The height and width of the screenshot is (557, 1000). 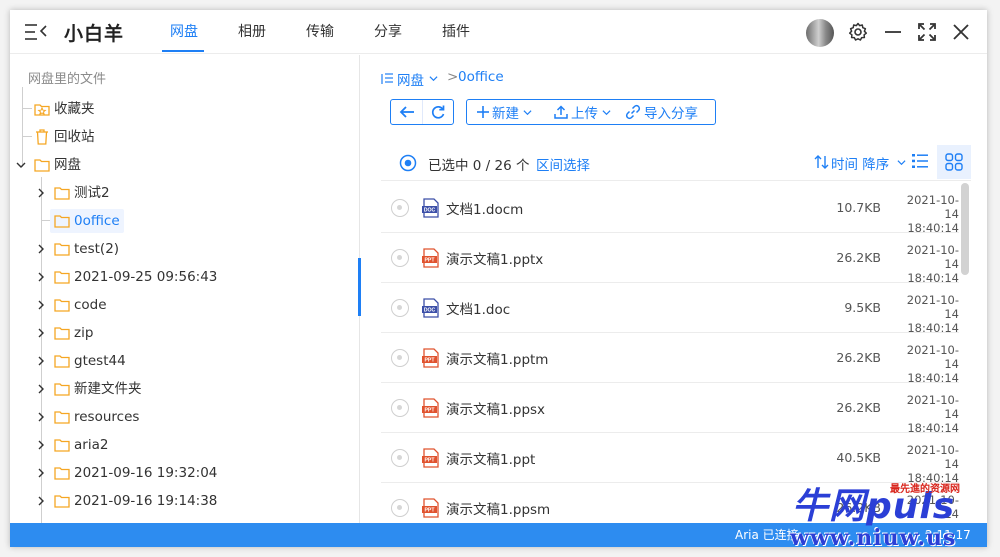 I want to click on tree-line, so click(x=27, y=136).